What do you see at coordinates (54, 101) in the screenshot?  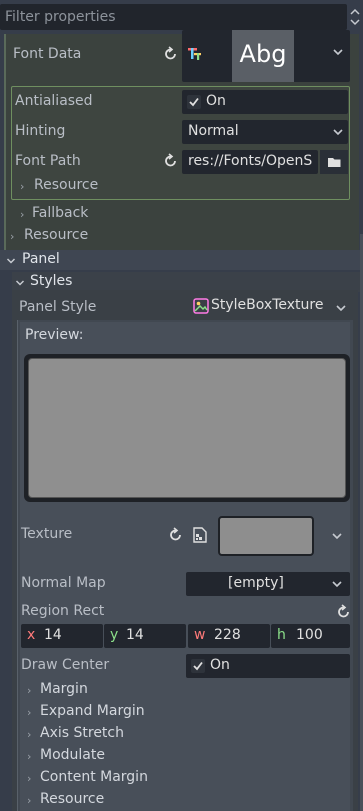 I see `antialiased-label: Antialiased` at bounding box center [54, 101].